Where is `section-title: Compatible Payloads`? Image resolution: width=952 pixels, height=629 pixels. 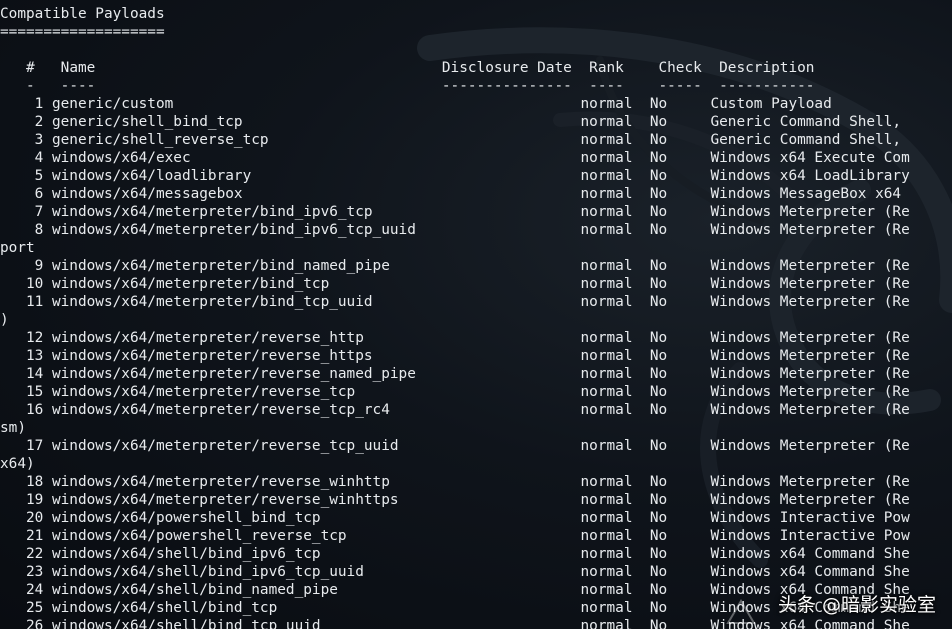
section-title: Compatible Payloads is located at coordinates (82, 14).